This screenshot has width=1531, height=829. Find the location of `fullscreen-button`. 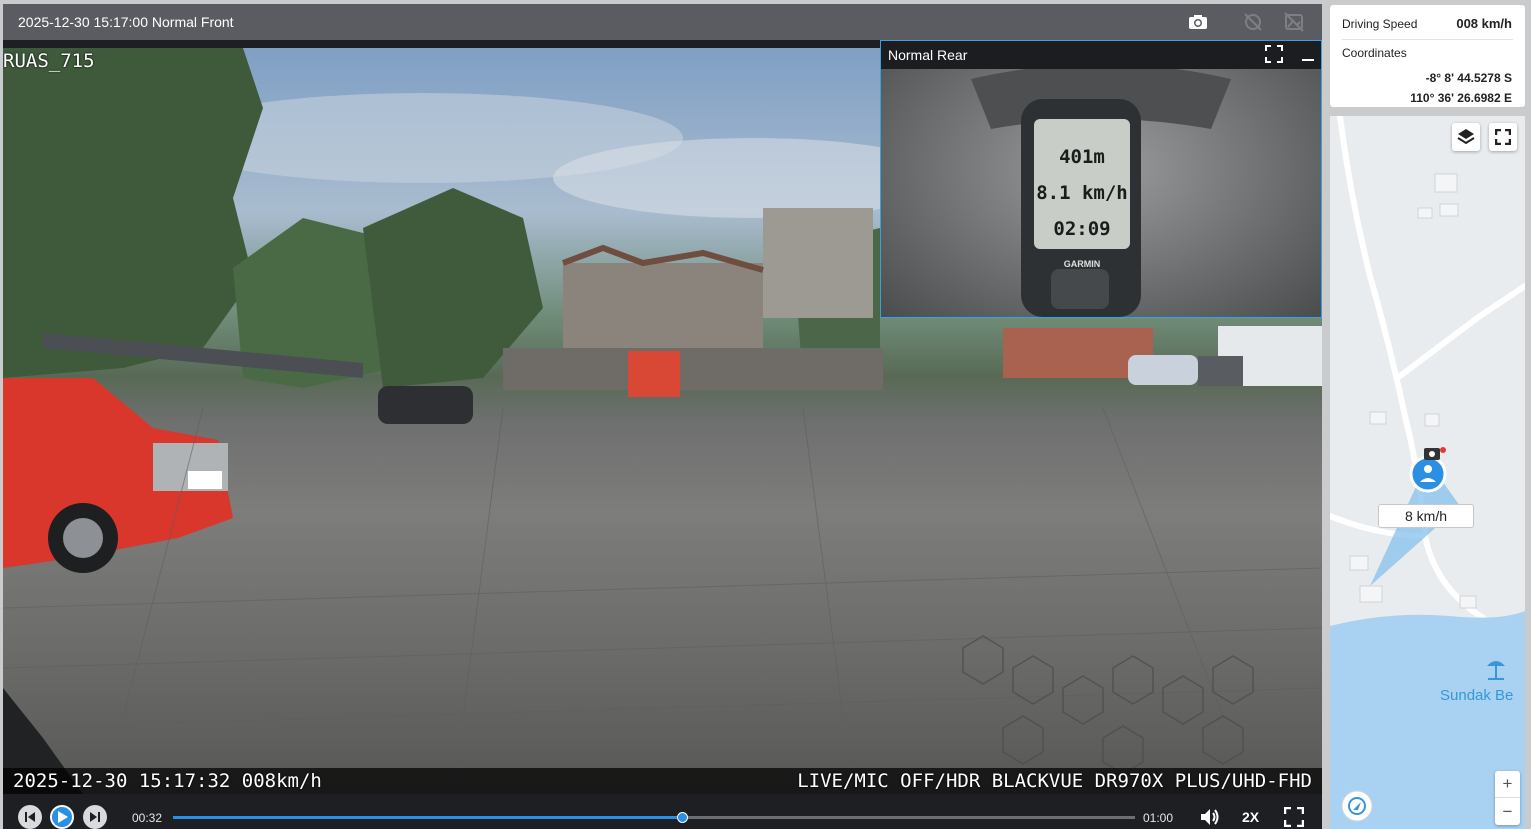

fullscreen-button is located at coordinates (1294, 817).